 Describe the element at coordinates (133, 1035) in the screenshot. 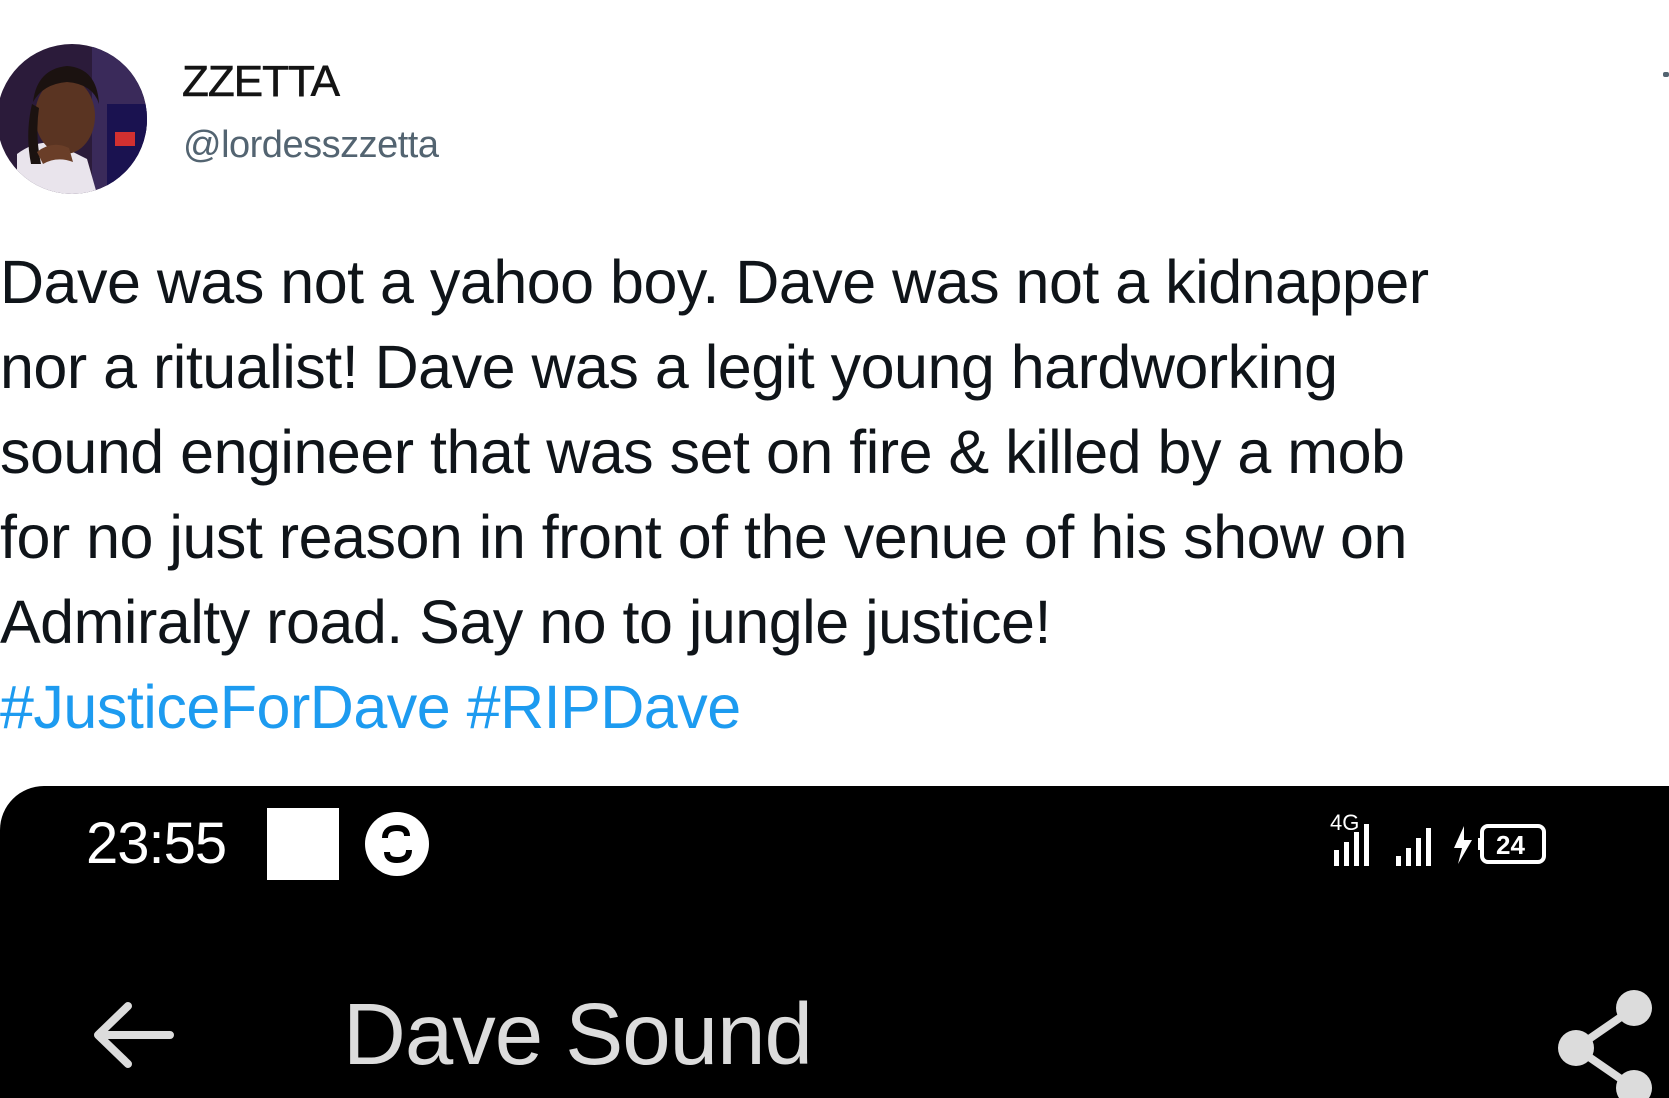

I see `arrow-left-icon` at that location.